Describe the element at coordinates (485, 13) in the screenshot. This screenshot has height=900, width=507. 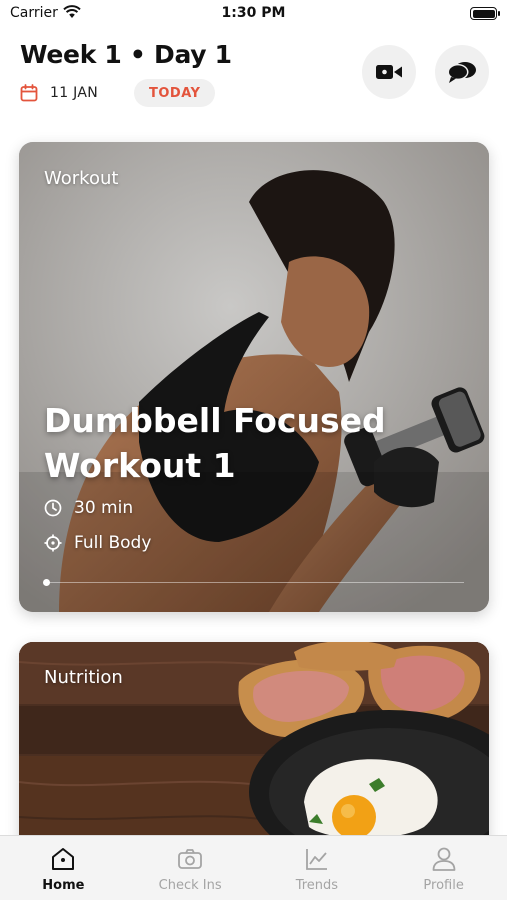
I see `battery-icon` at that location.